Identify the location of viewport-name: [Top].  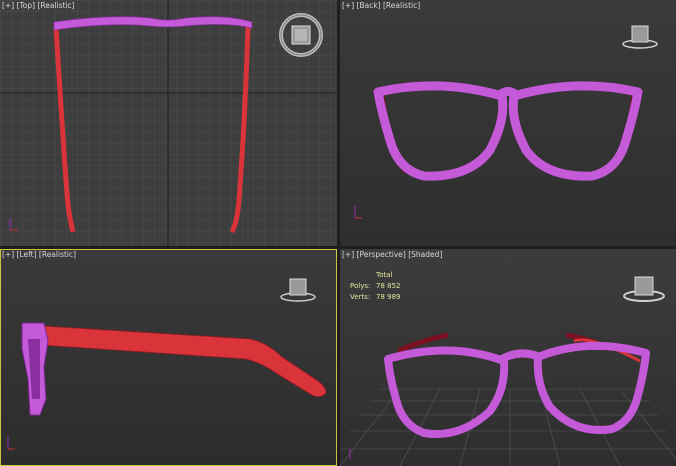
(26, 5).